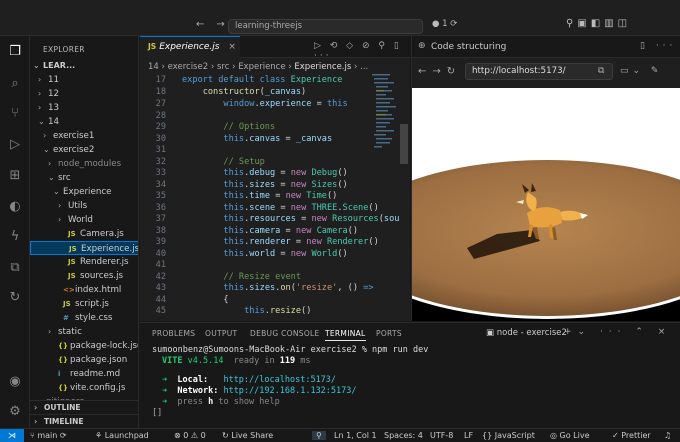 This screenshot has width=680, height=442. I want to click on tab-ports: PORTS, so click(389, 333).